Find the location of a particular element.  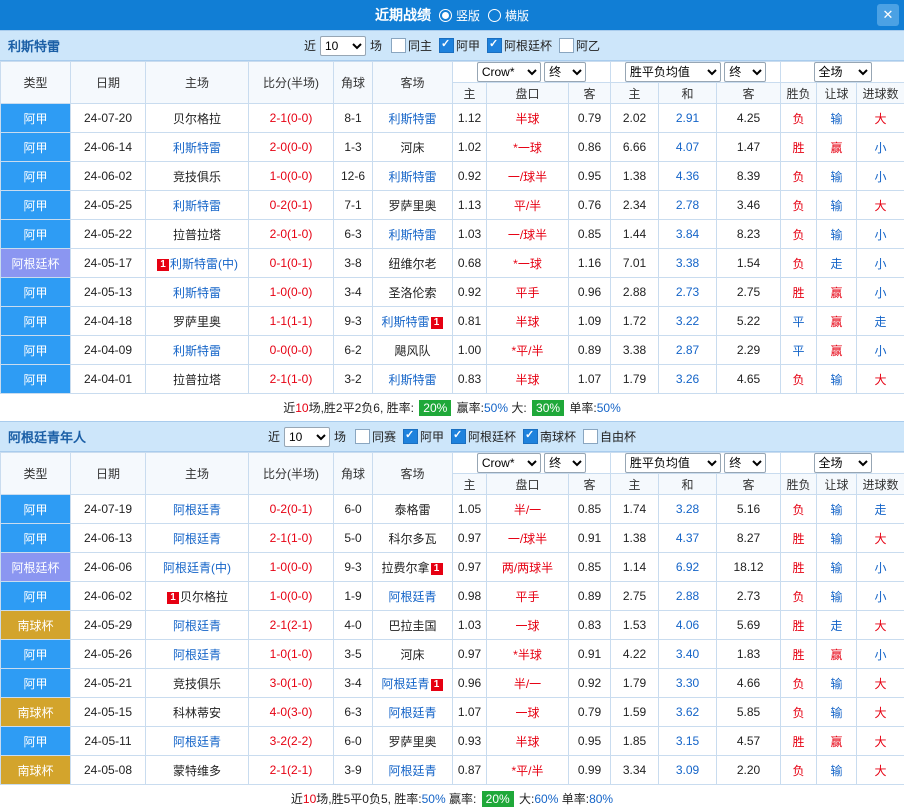

asian-away-odds: 0.91 is located at coordinates (590, 538).